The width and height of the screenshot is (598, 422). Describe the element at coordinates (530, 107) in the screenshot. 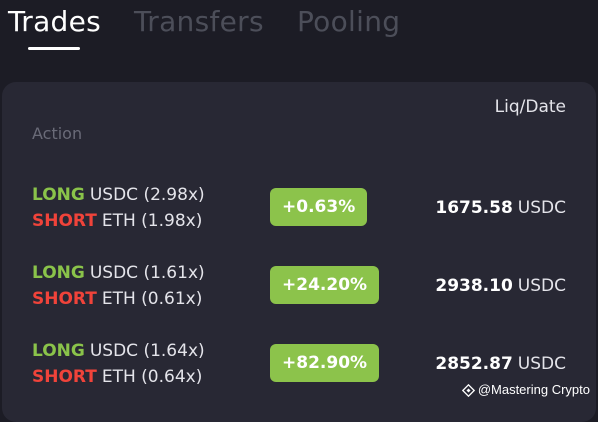

I see `column-header-liq-date: Liq/Date` at that location.